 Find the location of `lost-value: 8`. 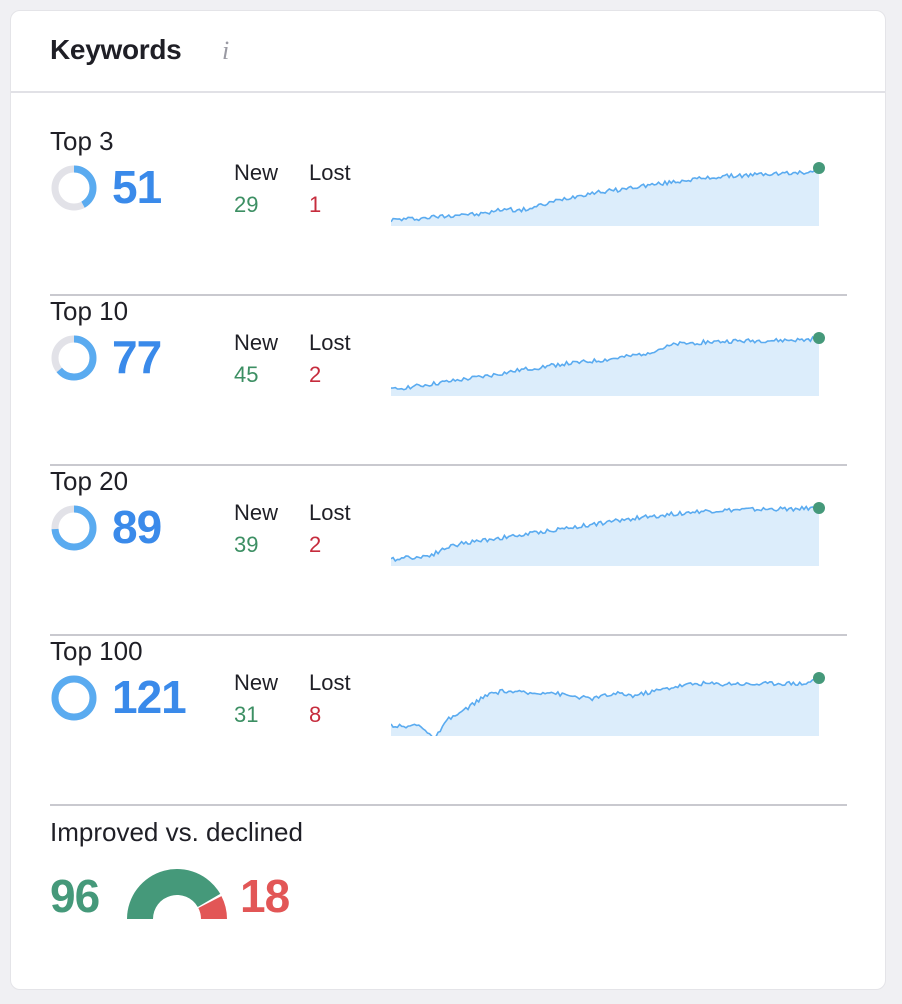

lost-value: 8 is located at coordinates (315, 715).